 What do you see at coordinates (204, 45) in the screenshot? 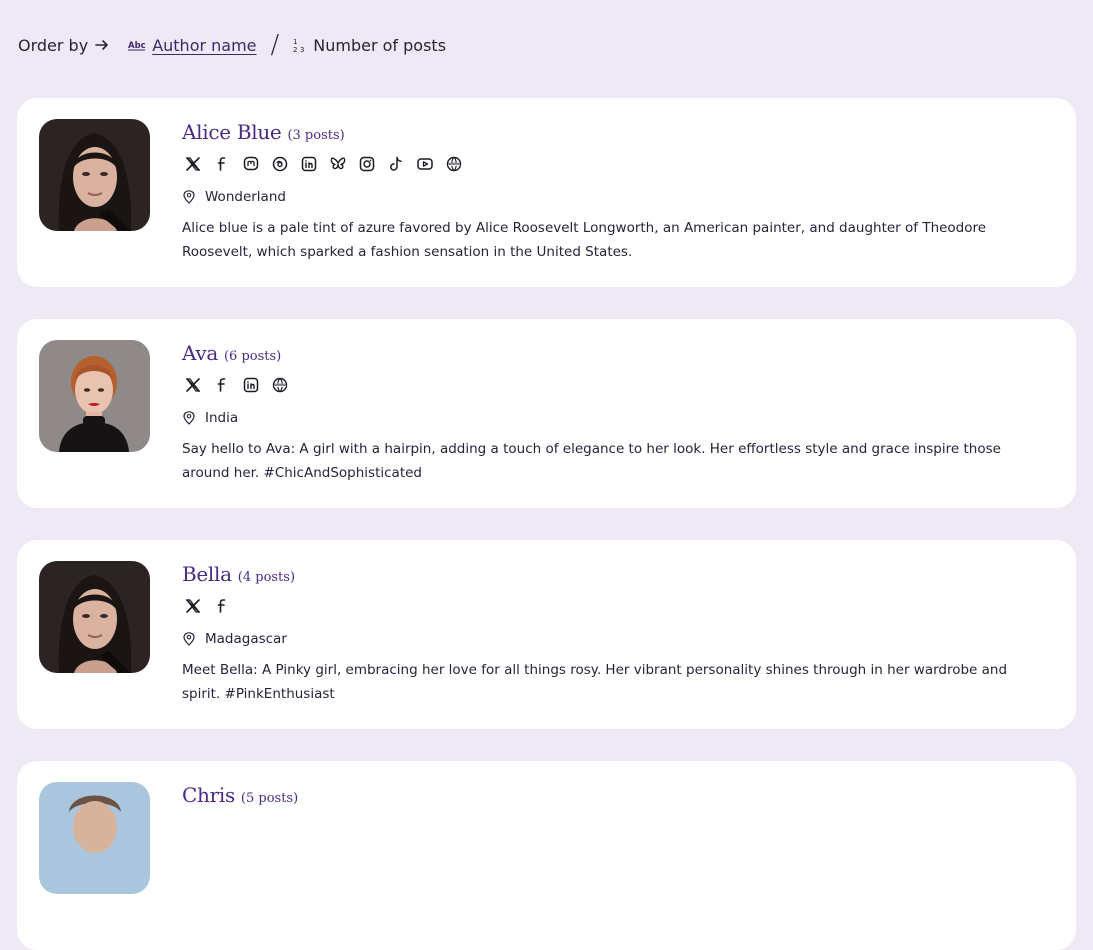
I see `sort-author-name-label: Author name` at bounding box center [204, 45].